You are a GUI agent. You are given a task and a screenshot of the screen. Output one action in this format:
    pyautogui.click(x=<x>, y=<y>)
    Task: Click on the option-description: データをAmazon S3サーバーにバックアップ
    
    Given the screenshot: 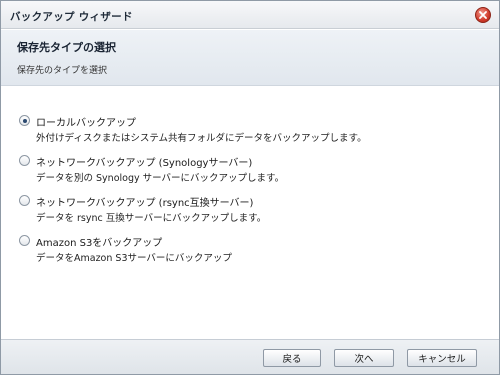 What is the action you would take?
    pyautogui.click(x=134, y=258)
    